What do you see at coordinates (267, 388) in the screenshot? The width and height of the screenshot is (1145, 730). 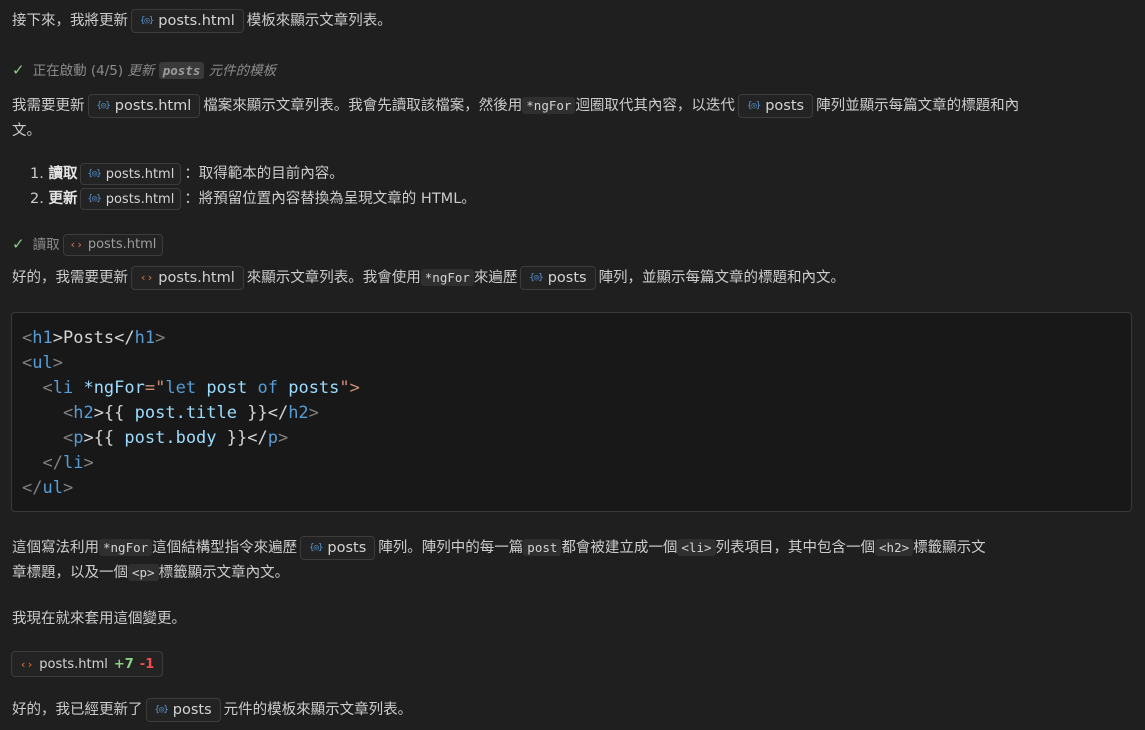 I see `token: of` at bounding box center [267, 388].